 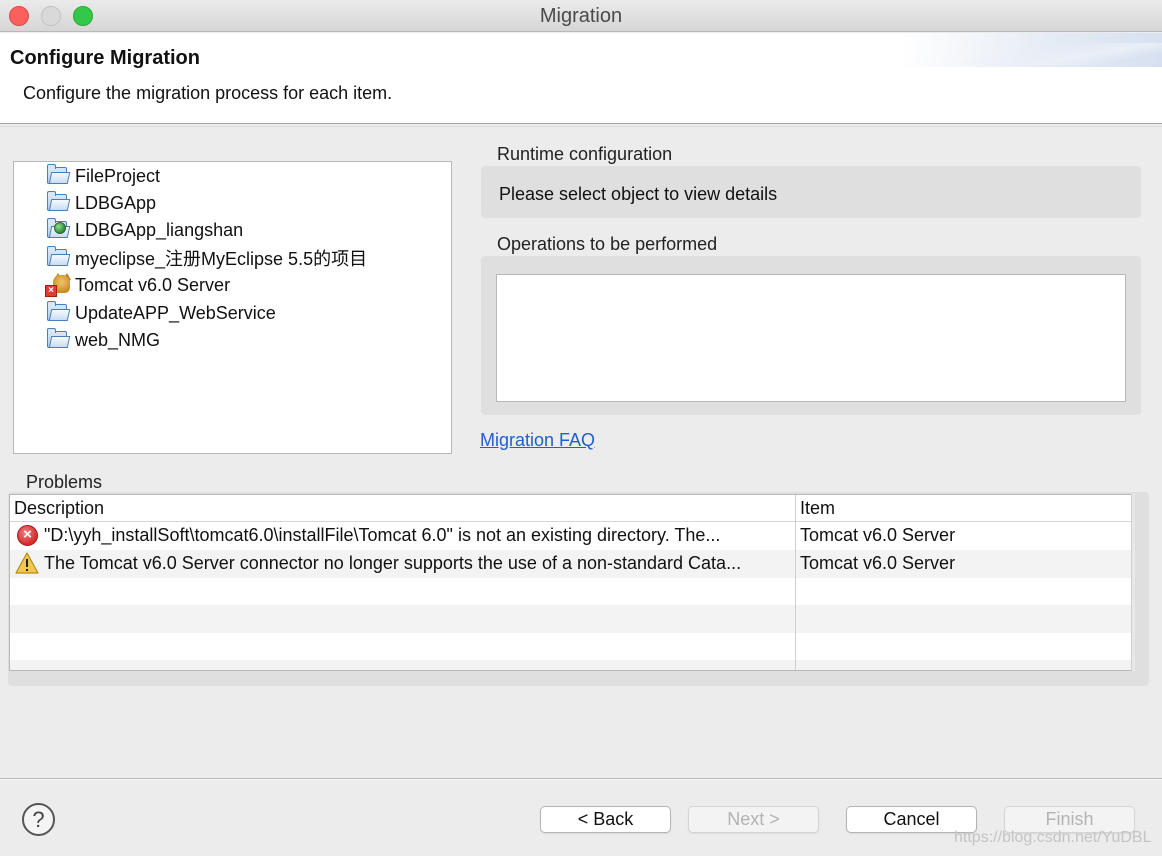 What do you see at coordinates (753, 819) in the screenshot?
I see `next-button: Next >` at bounding box center [753, 819].